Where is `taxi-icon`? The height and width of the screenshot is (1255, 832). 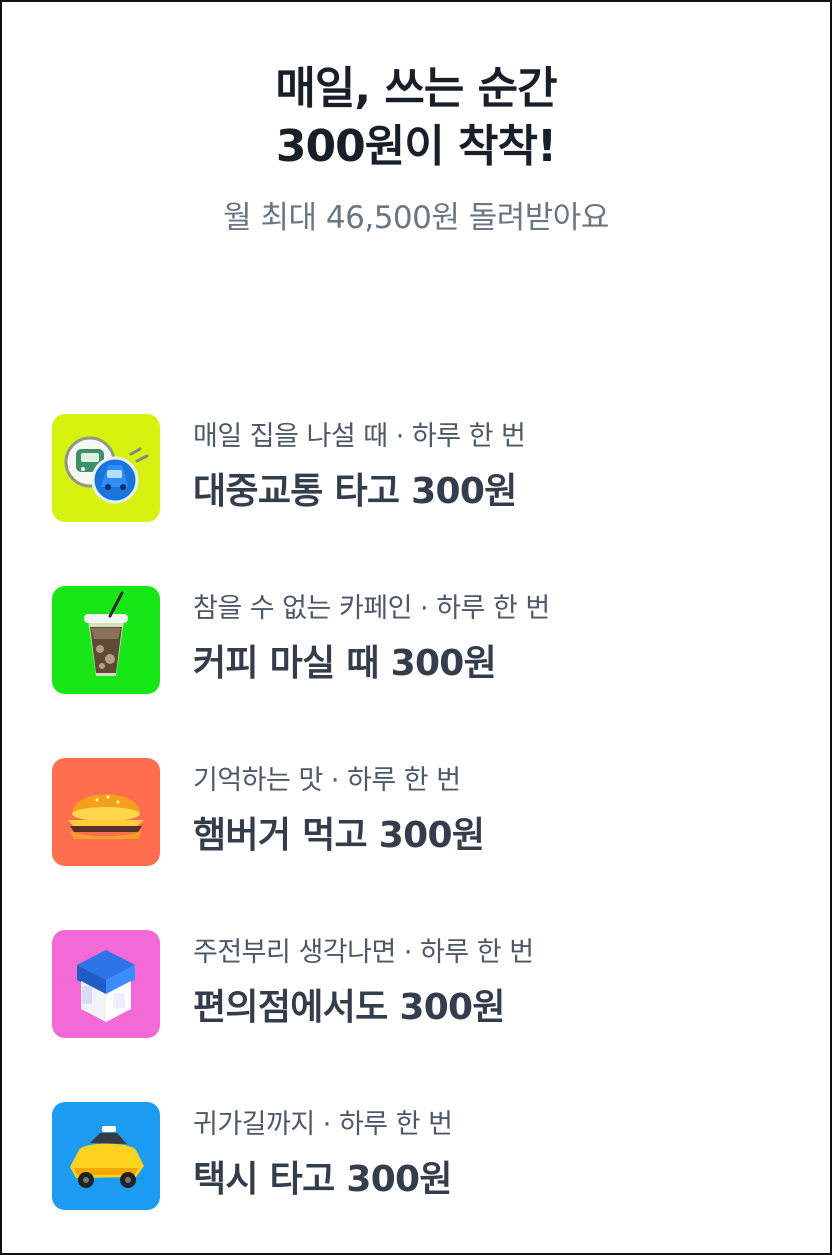 taxi-icon is located at coordinates (106, 1156).